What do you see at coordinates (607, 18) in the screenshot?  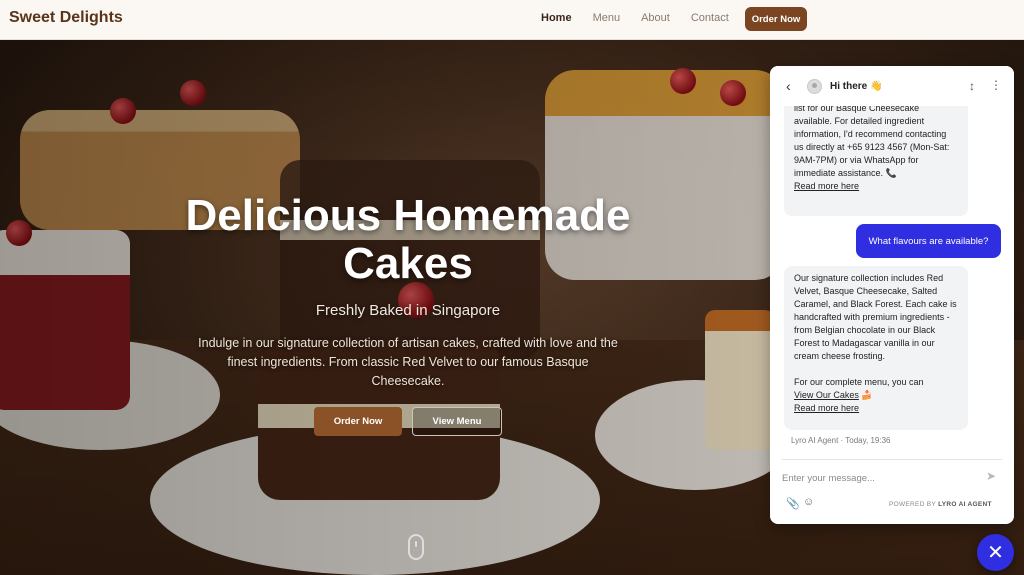 I see `nav-link-menu: Menu` at bounding box center [607, 18].